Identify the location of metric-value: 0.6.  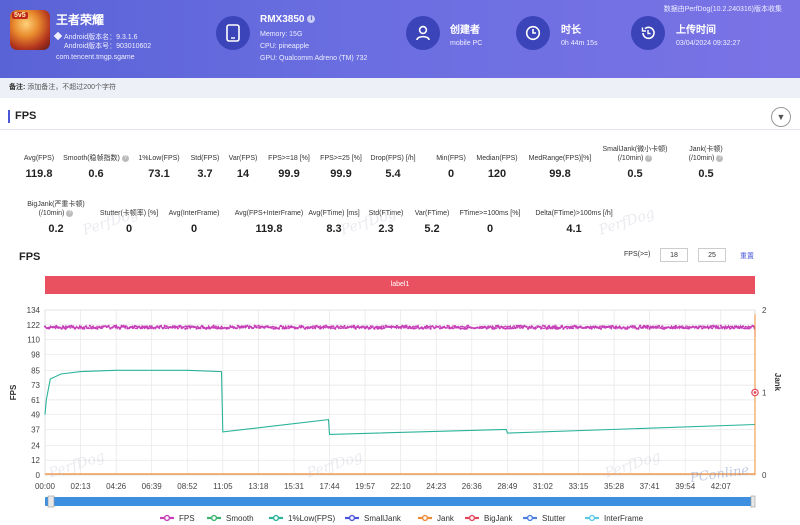
(96, 174).